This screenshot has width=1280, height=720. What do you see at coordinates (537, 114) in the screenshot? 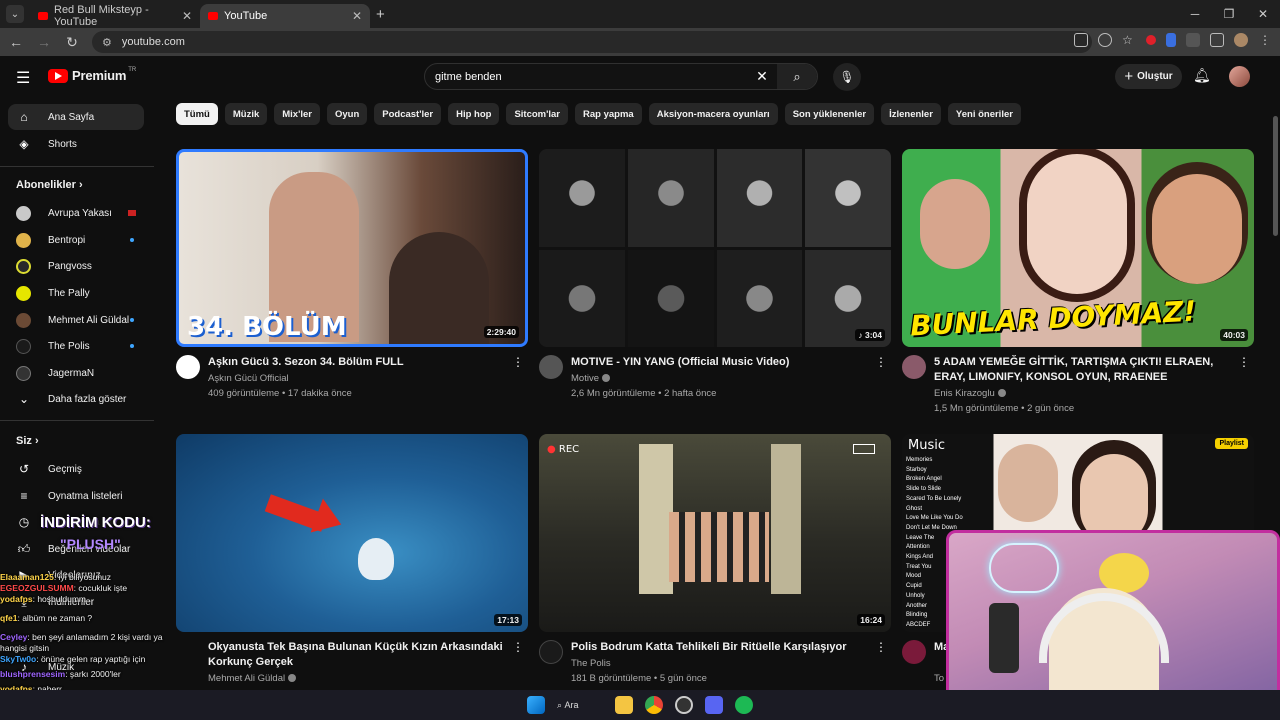
I see `chip-sitcoms: Sitcom'lar` at bounding box center [537, 114].